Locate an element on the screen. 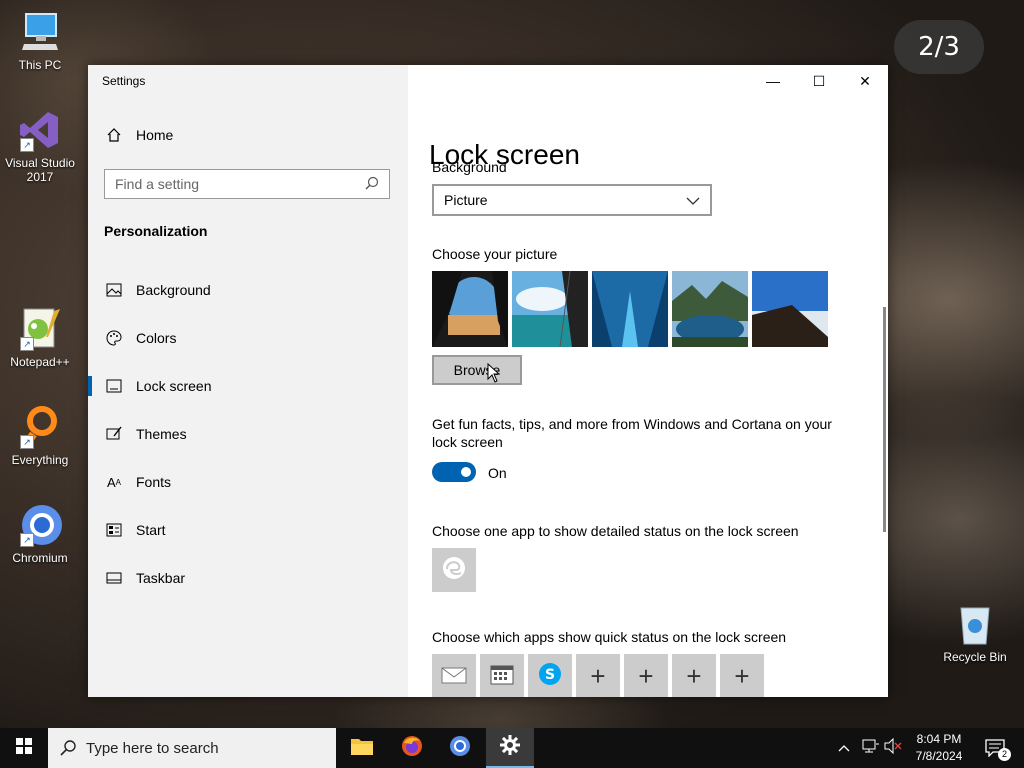 Image resolution: width=1024 pixels, height=768 pixels. notification-icon: 2 is located at coordinates (998, 750).